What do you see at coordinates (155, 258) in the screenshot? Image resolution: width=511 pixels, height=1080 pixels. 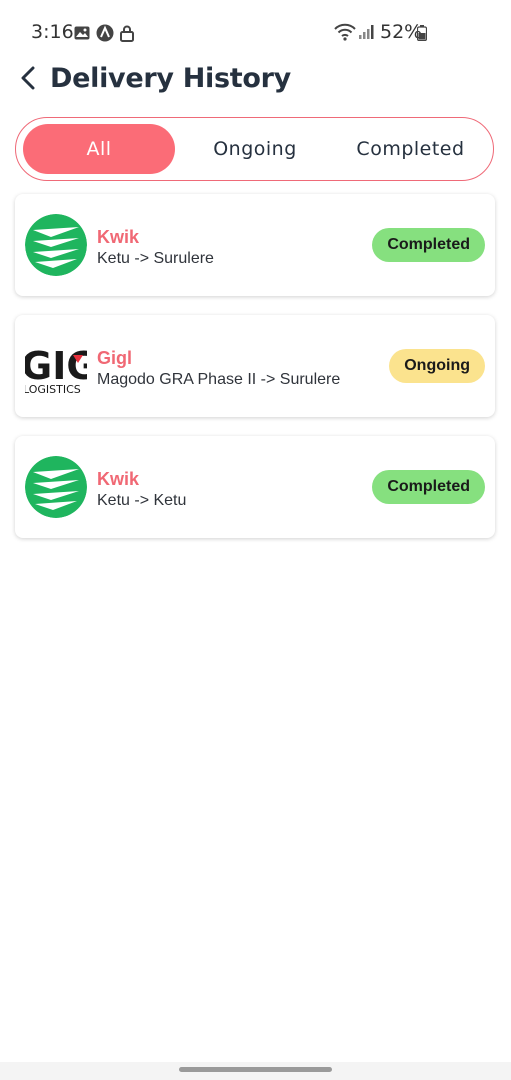 I see `delivery-route: Ketu -> Surulere` at bounding box center [155, 258].